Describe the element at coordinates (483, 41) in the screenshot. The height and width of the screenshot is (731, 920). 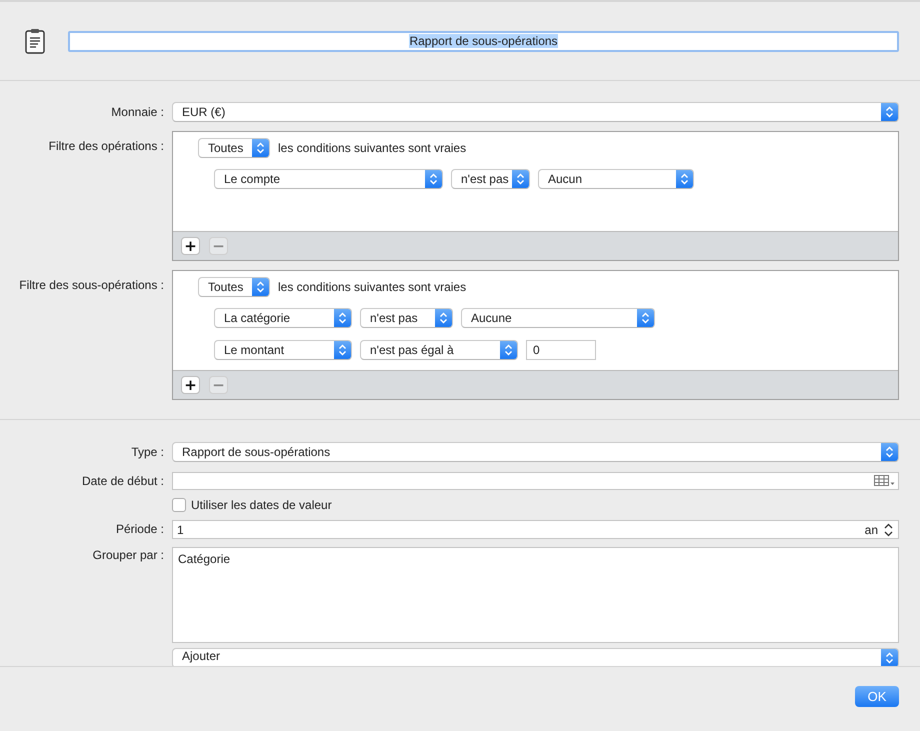
I see `title-field: Rapport de sous-opérations` at that location.